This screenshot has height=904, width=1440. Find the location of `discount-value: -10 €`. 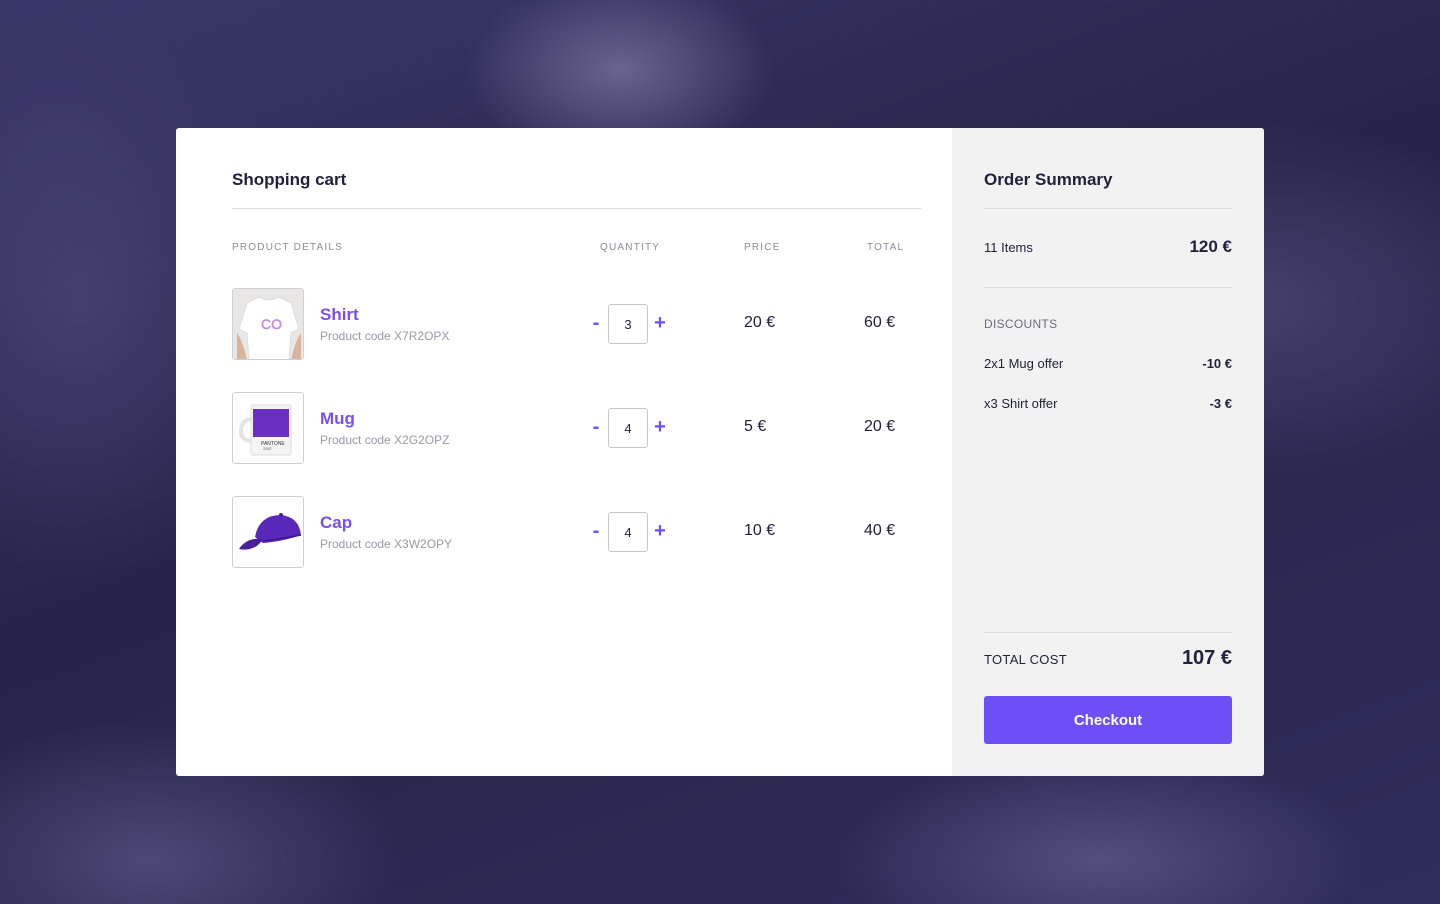

discount-value: -10 € is located at coordinates (1217, 363).